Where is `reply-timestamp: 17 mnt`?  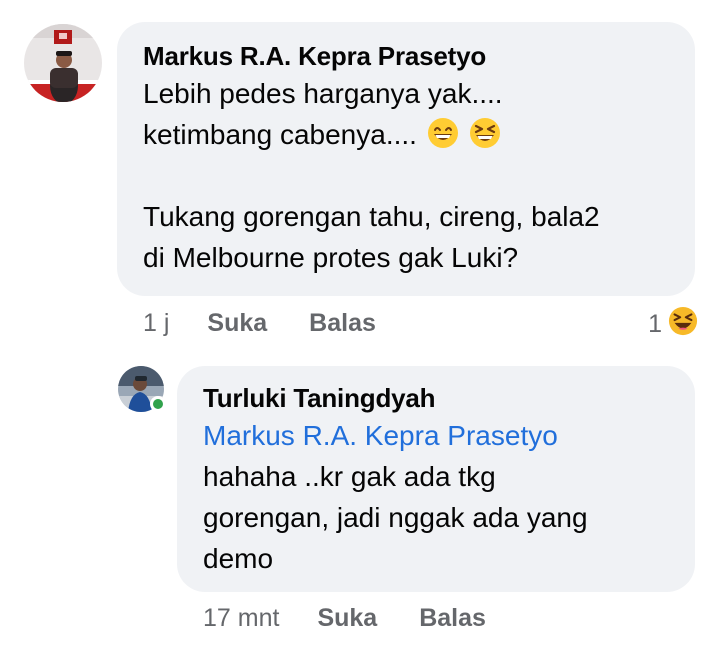 reply-timestamp: 17 mnt is located at coordinates (241, 618).